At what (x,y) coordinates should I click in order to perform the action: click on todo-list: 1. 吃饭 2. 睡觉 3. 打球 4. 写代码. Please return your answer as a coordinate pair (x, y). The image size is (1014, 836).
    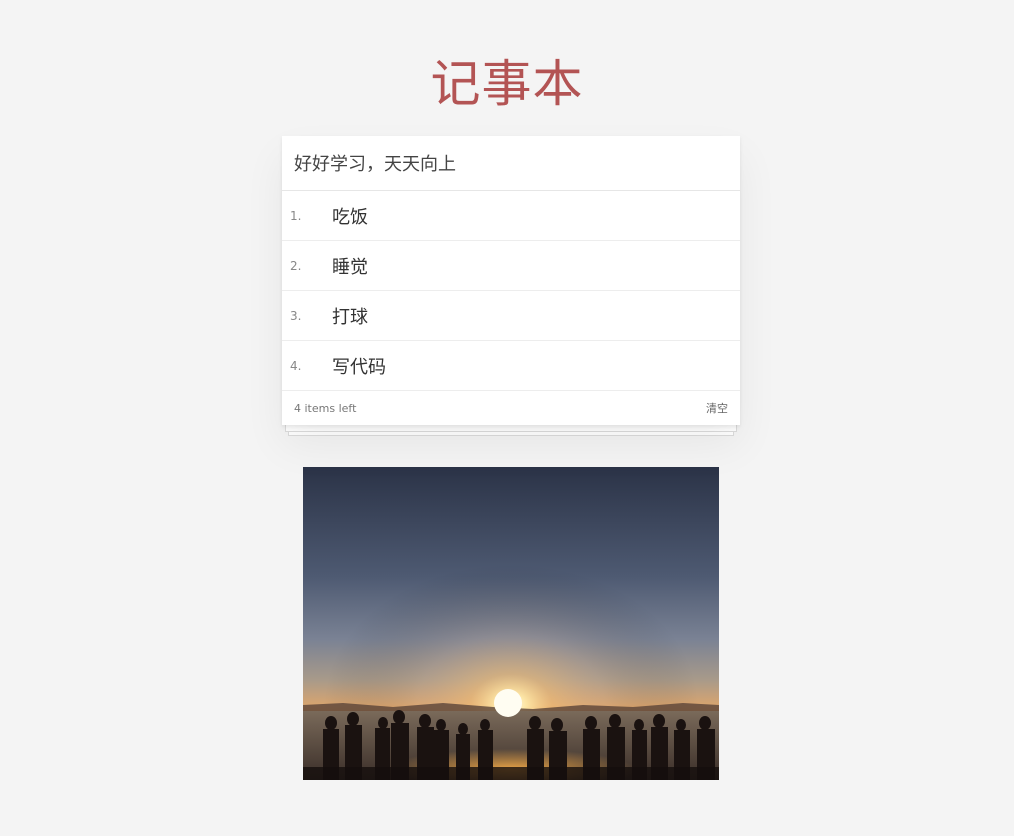
    Looking at the image, I should click on (511, 291).